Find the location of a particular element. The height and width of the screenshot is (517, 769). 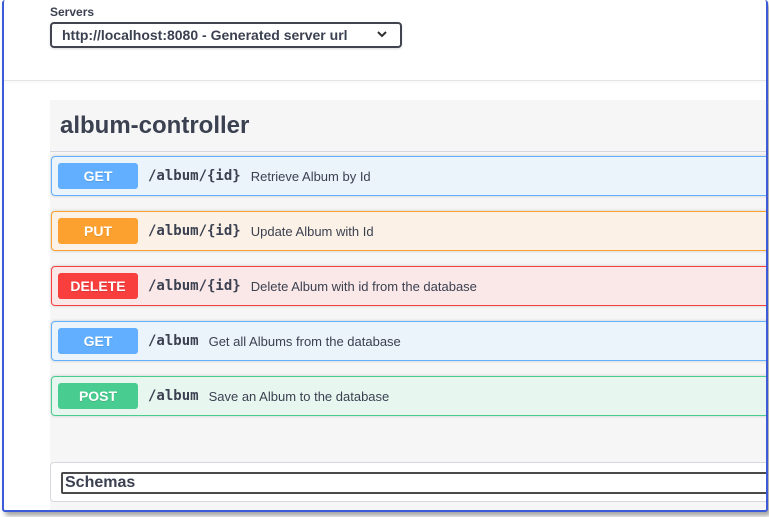

tag-header: album-controller is located at coordinates (408, 126).